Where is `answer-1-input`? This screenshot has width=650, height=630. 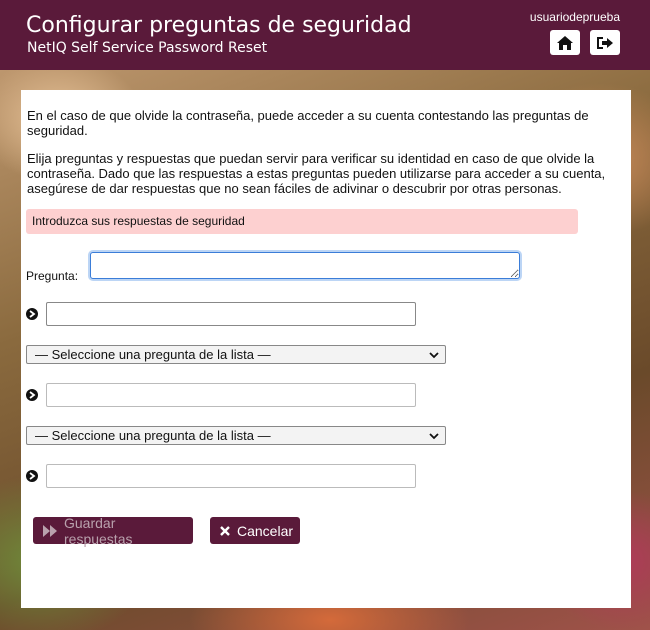
answer-1-input is located at coordinates (231, 314).